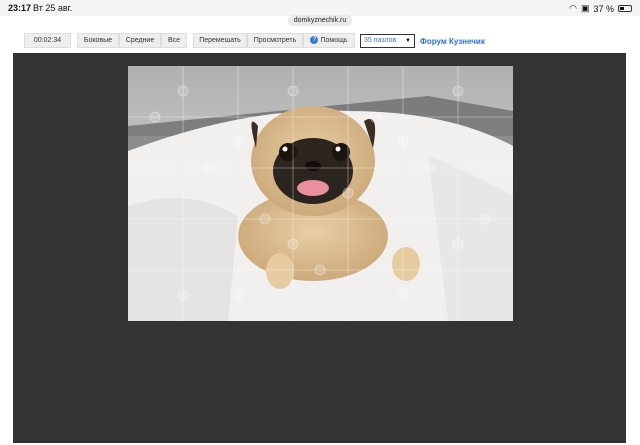  Describe the element at coordinates (452, 41) in the screenshot. I see `forum-link: Форум Кузнечик` at that location.